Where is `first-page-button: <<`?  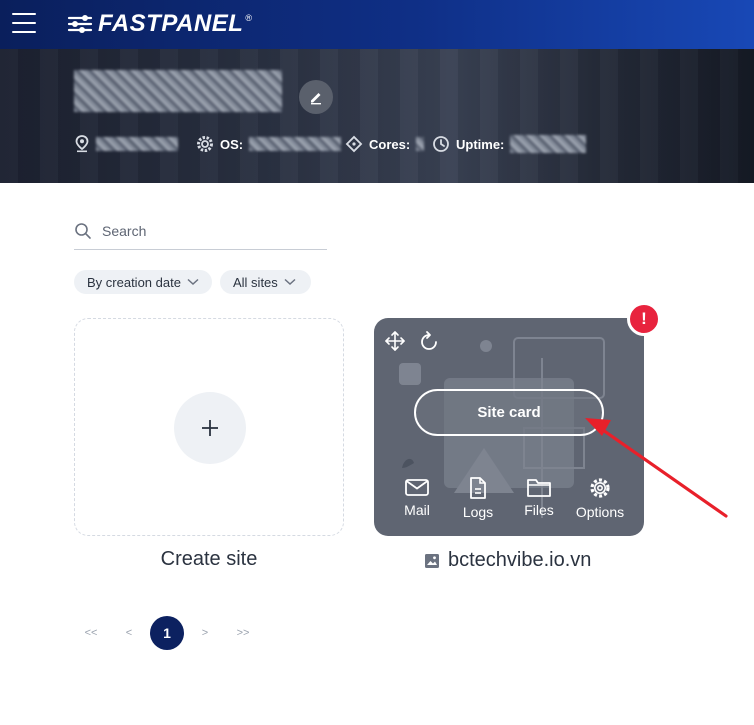 first-page-button: << is located at coordinates (91, 633).